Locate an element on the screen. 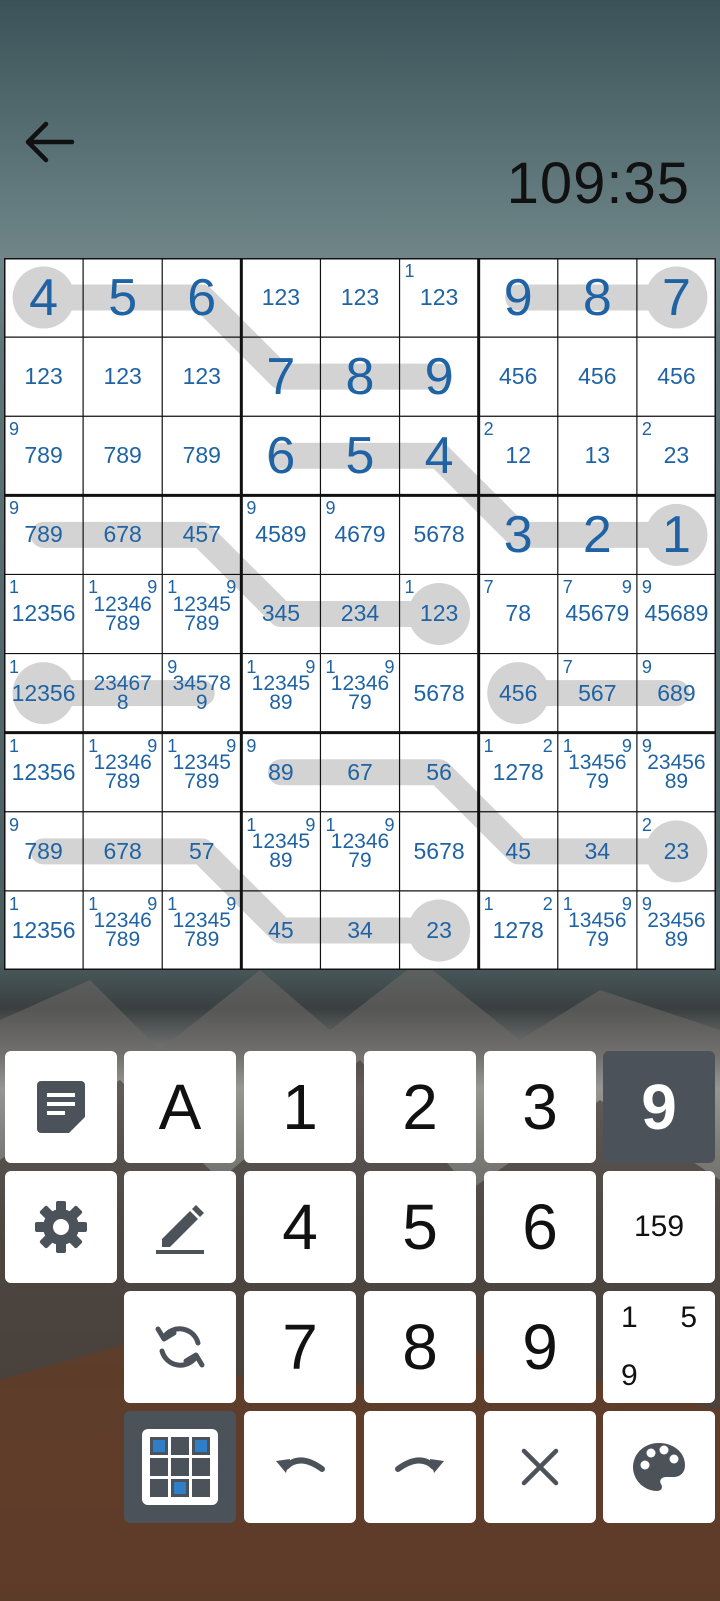 The width and height of the screenshot is (720, 1601). corner-combo-button: 1 5 9 is located at coordinates (659, 1347).